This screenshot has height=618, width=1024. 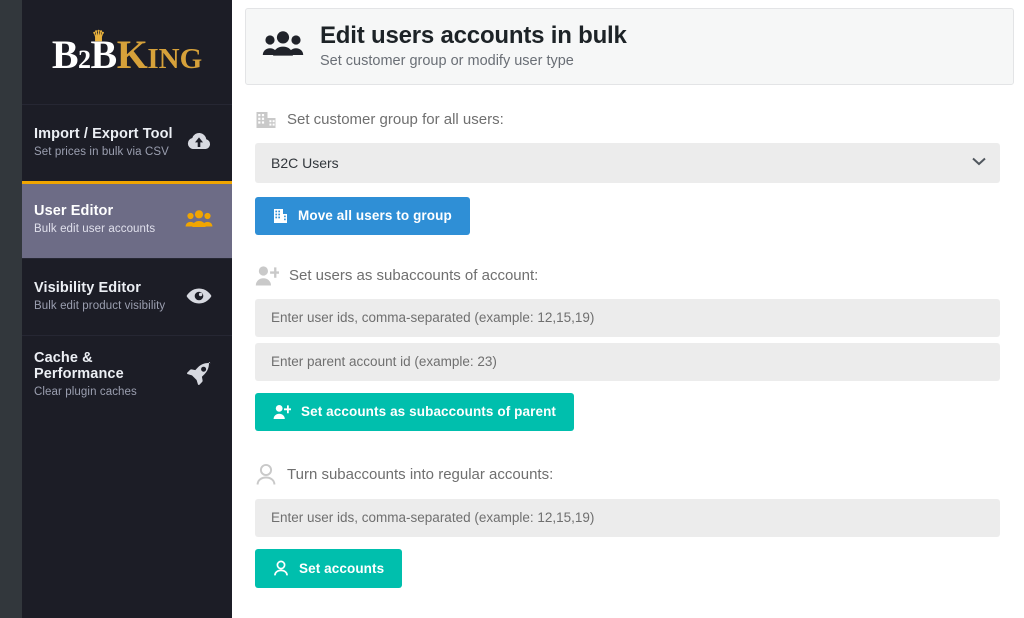 I want to click on crown-icon: ♛, so click(x=98, y=37).